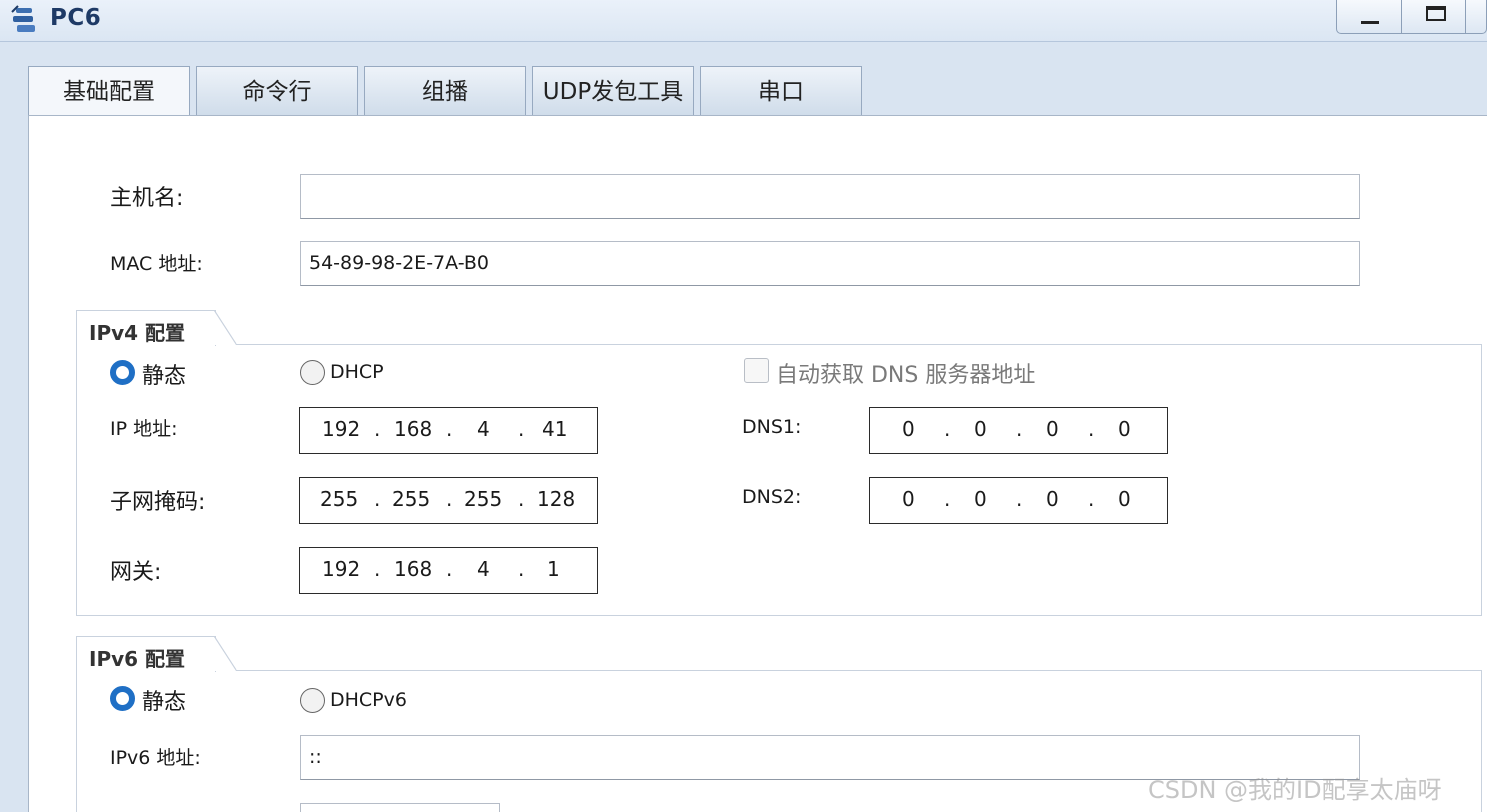 The width and height of the screenshot is (1487, 812). I want to click on mask-octet-4: 128, so click(556, 499).